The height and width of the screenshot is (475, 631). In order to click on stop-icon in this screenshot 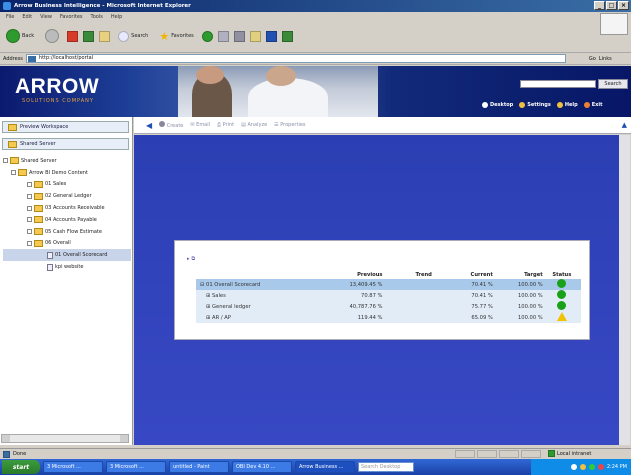, I will do `click(73, 36)`.